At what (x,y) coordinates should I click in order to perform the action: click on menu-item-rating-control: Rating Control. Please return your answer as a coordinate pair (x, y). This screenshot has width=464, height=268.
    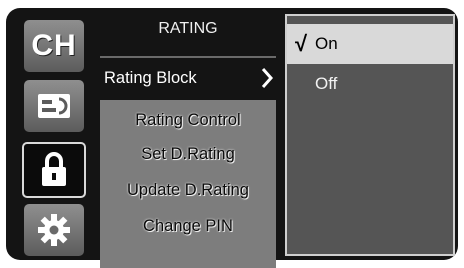
    Looking at the image, I should click on (188, 120).